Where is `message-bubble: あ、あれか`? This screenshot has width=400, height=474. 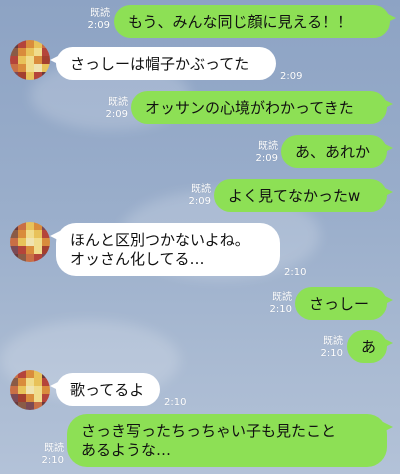 message-bubble: あ、あれか is located at coordinates (337, 151).